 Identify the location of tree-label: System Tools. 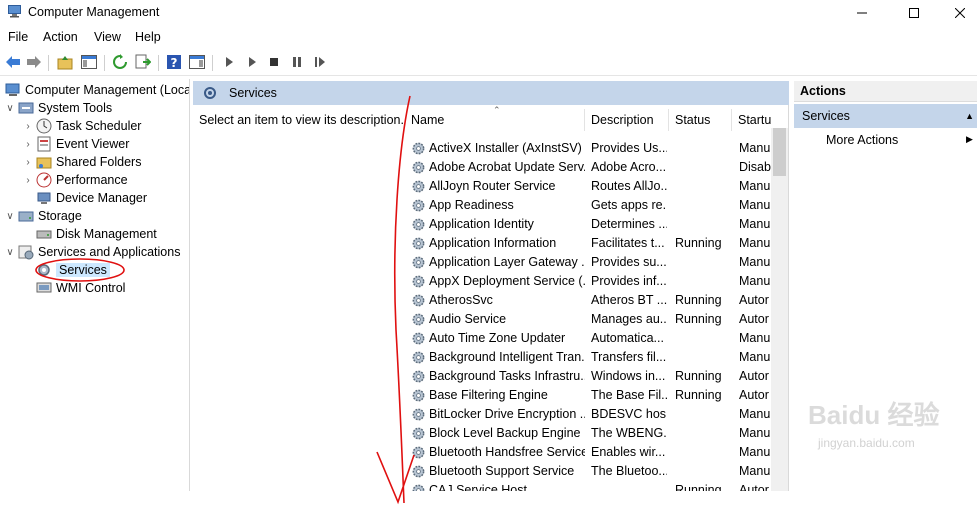
(75, 108).